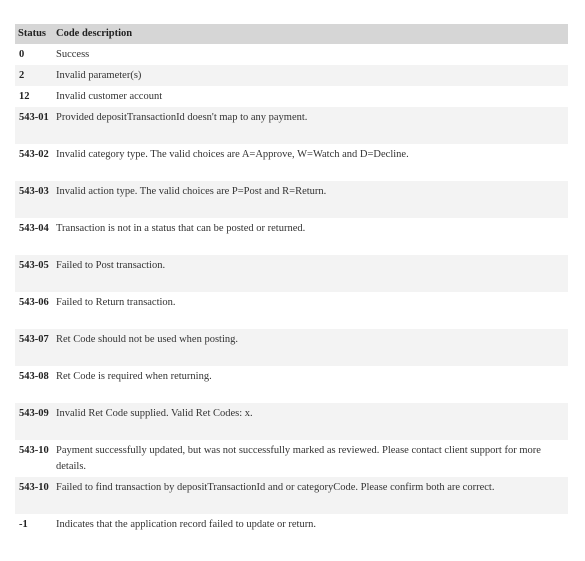 The height and width of the screenshot is (561, 585). Describe the element at coordinates (34, 117) in the screenshot. I see `status-code: 543-01` at that location.